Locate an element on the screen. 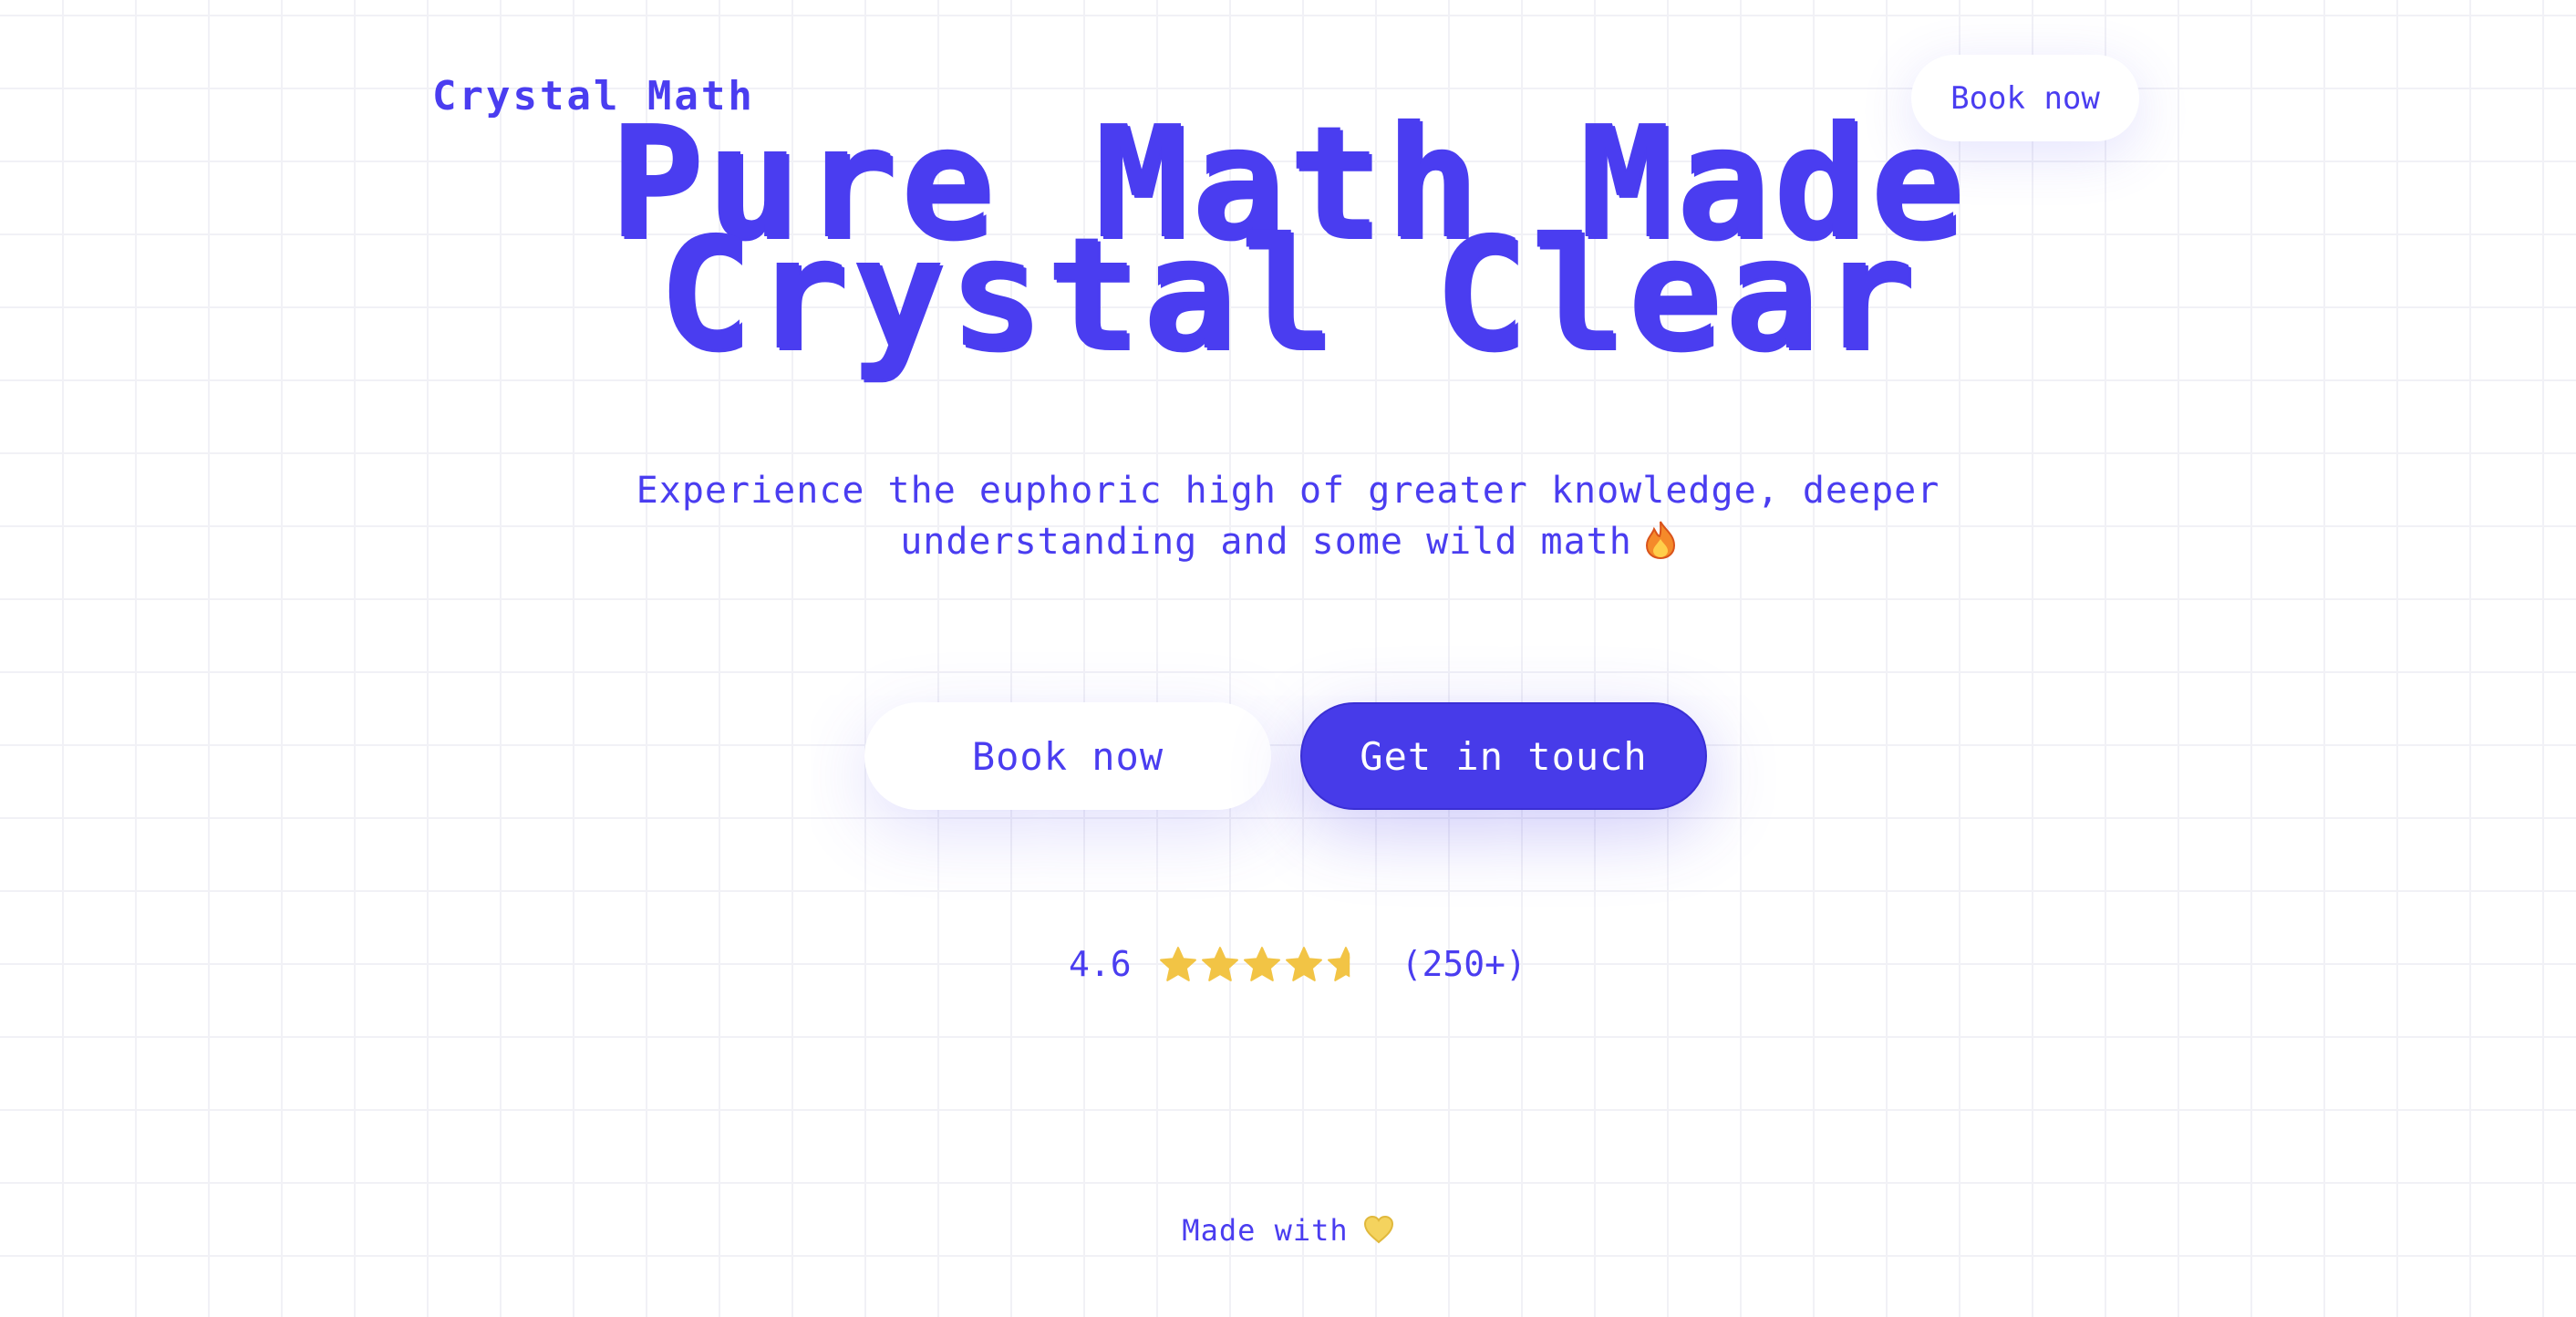 This screenshot has width=2576, height=1317. heart-icon is located at coordinates (1378, 1233).